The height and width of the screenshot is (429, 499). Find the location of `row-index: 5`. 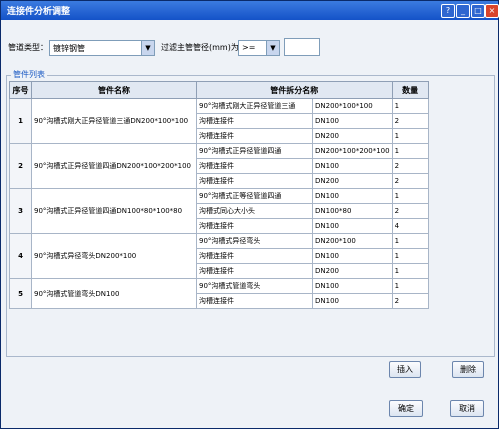

row-index: 5 is located at coordinates (20, 293).